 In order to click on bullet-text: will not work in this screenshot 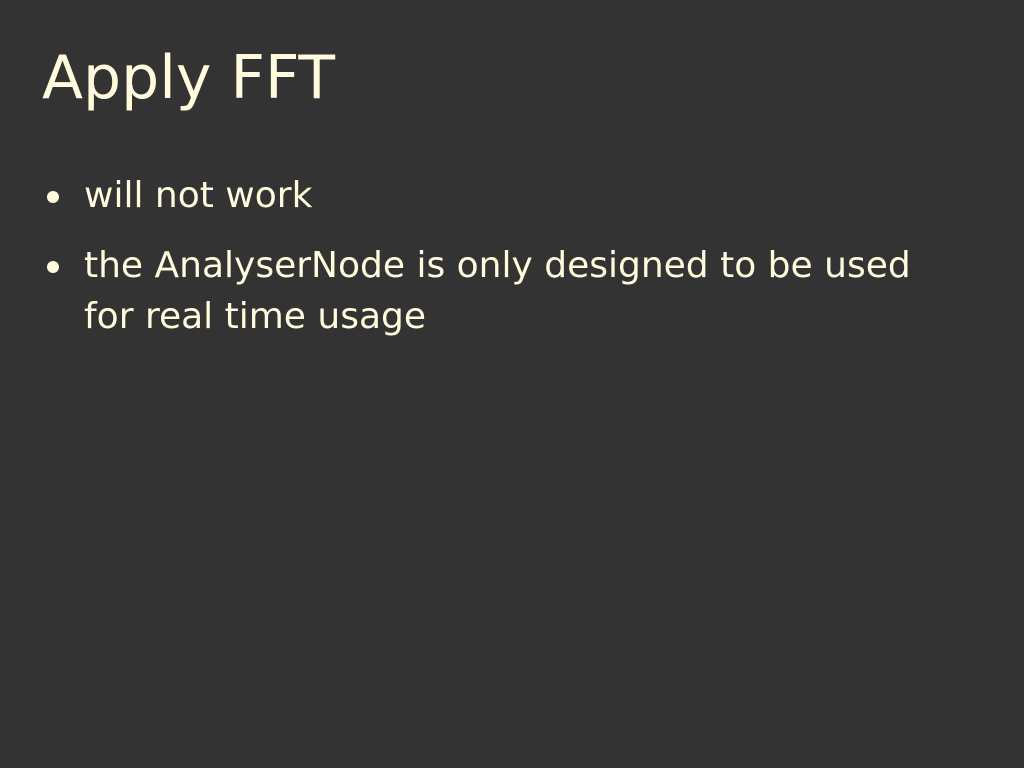, I will do `click(198, 195)`.